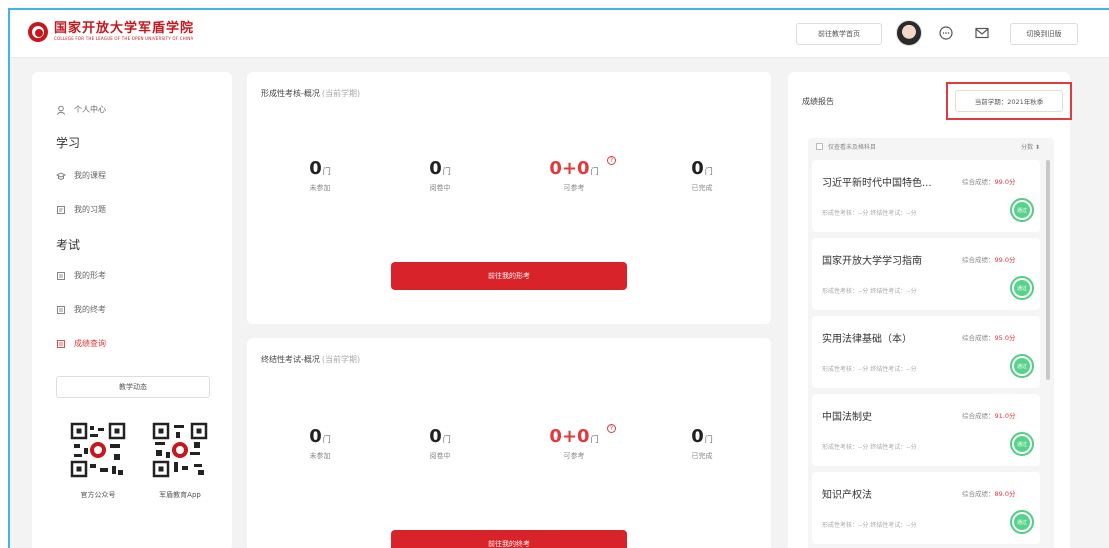 This screenshot has height=548, width=1109. I want to click on stat-label: 可参考, so click(574, 456).